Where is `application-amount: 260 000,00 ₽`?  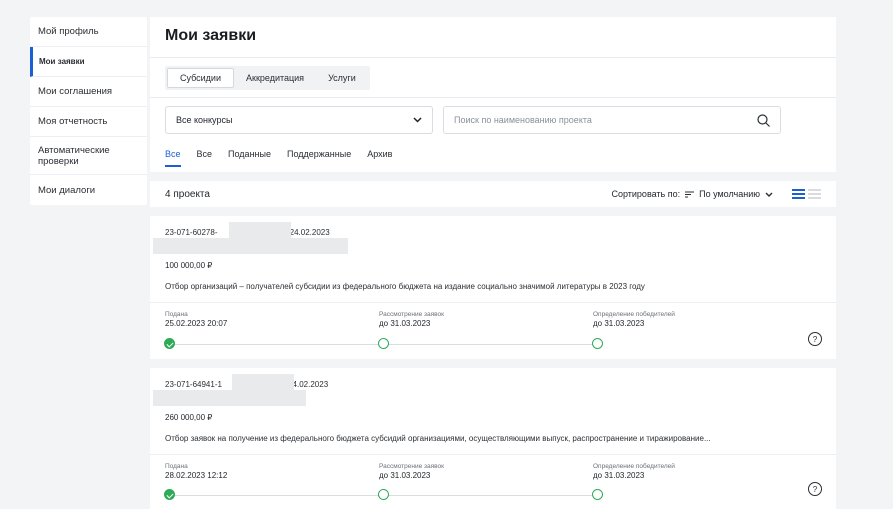 application-amount: 260 000,00 ₽ is located at coordinates (189, 417).